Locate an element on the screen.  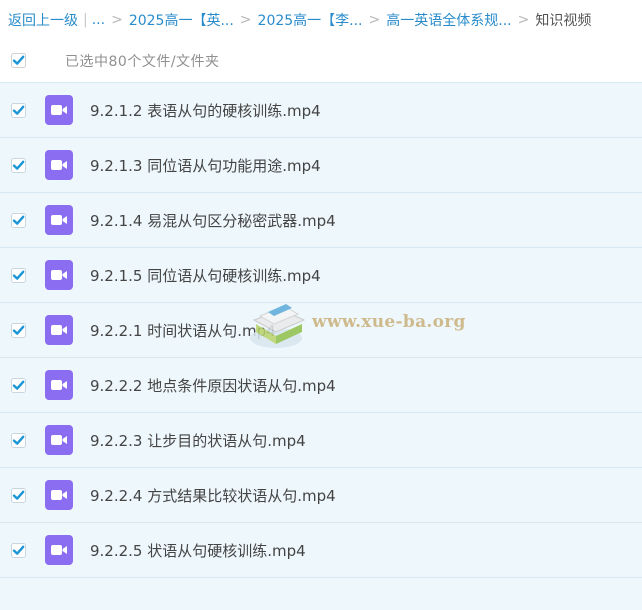
back-link: 返回上一级 is located at coordinates (43, 20).